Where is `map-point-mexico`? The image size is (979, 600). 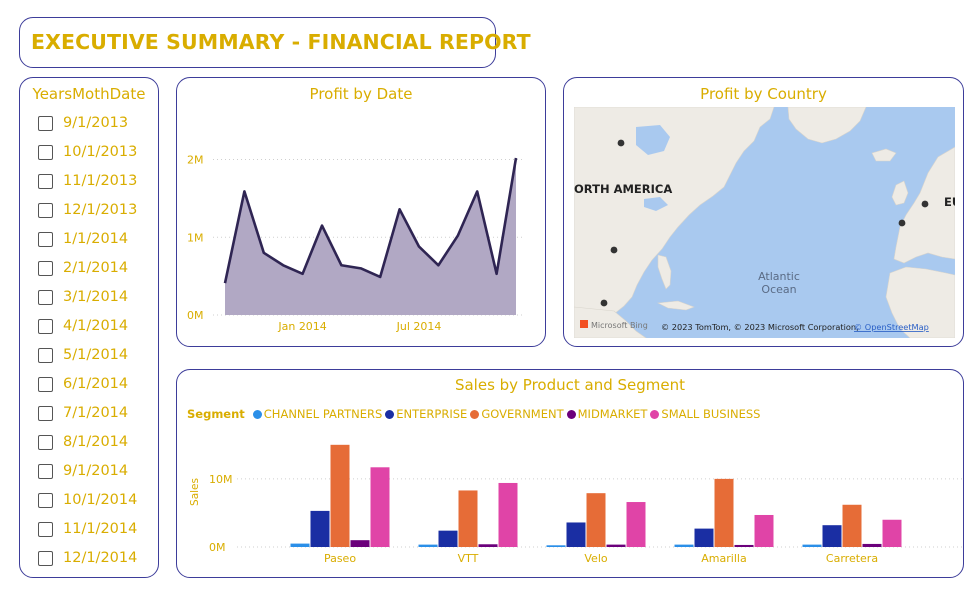 map-point-mexico is located at coordinates (604, 303).